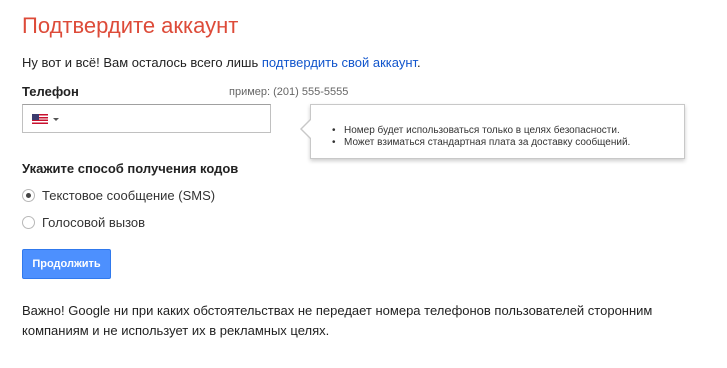  I want to click on tooltip-arrow-fill, so click(306, 129).